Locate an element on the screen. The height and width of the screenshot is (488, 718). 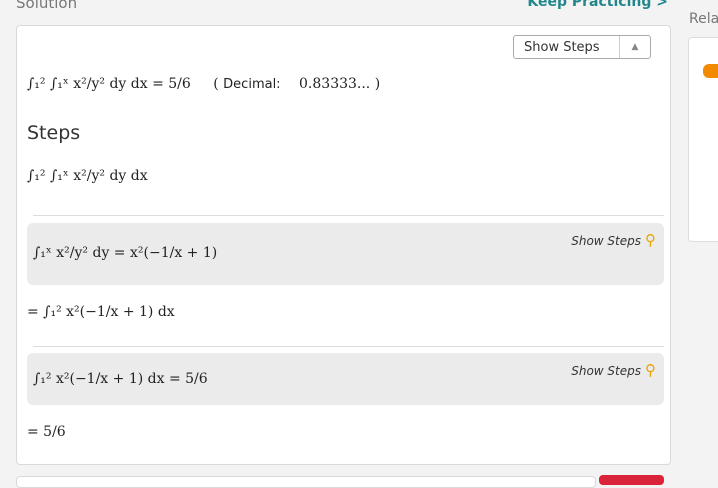
step-2: = ∫₁² x²(−1/x + 1) dx is located at coordinates (101, 312).